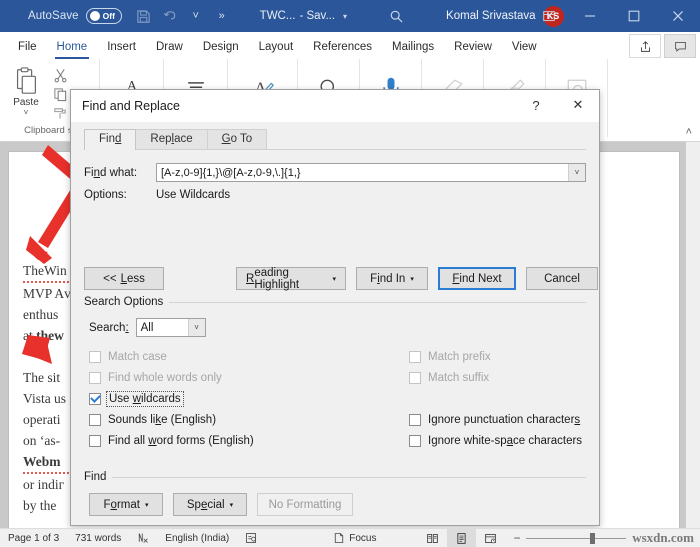 The image size is (700, 547). I want to click on collapse-ribbon-icon: ˄, so click(689, 132).